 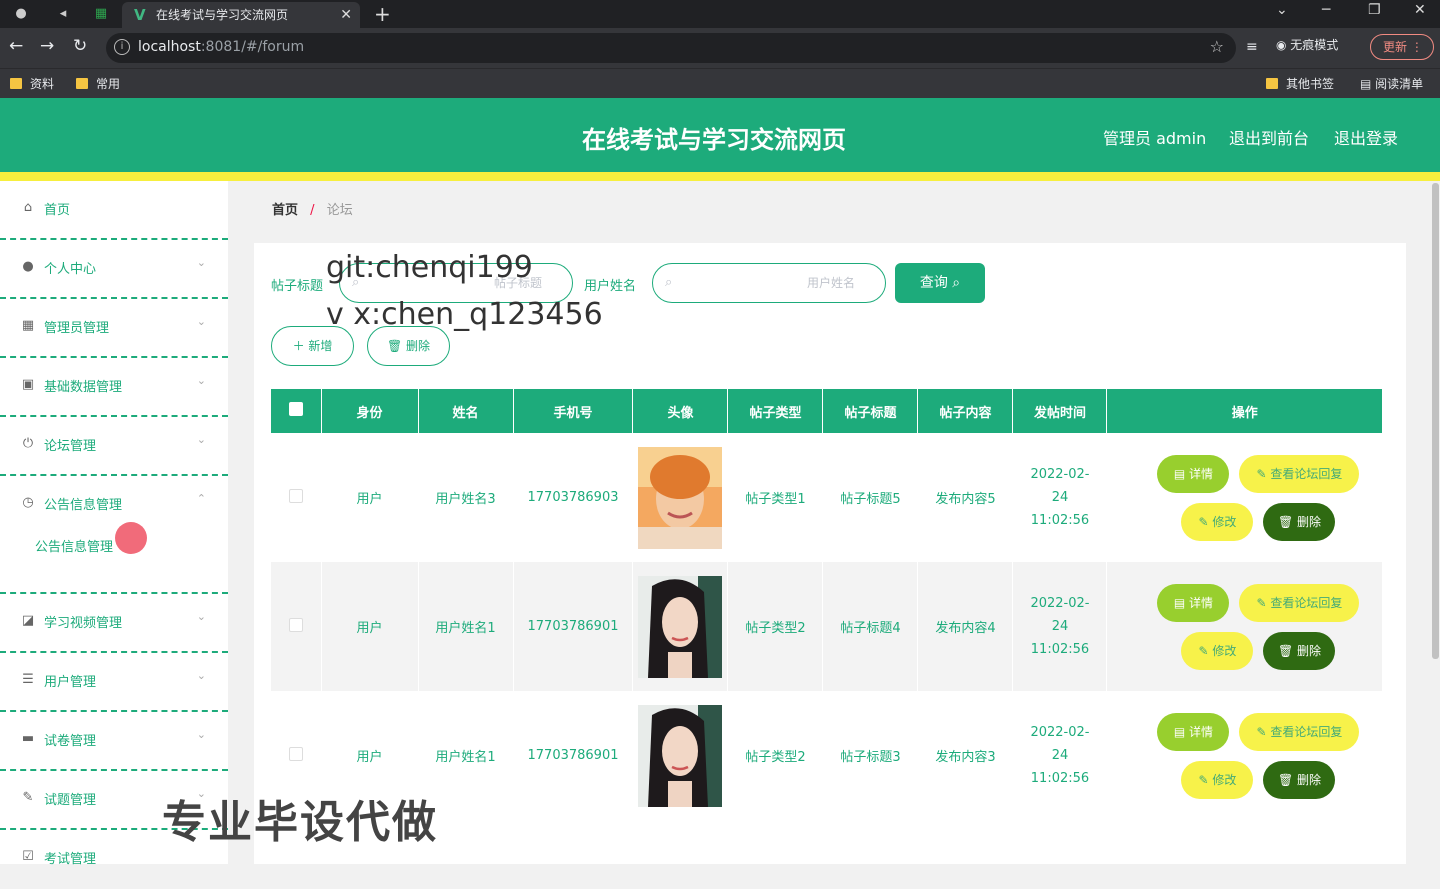 What do you see at coordinates (464, 314) in the screenshot?
I see `watermark-wechat: v x:chen_q123456` at bounding box center [464, 314].